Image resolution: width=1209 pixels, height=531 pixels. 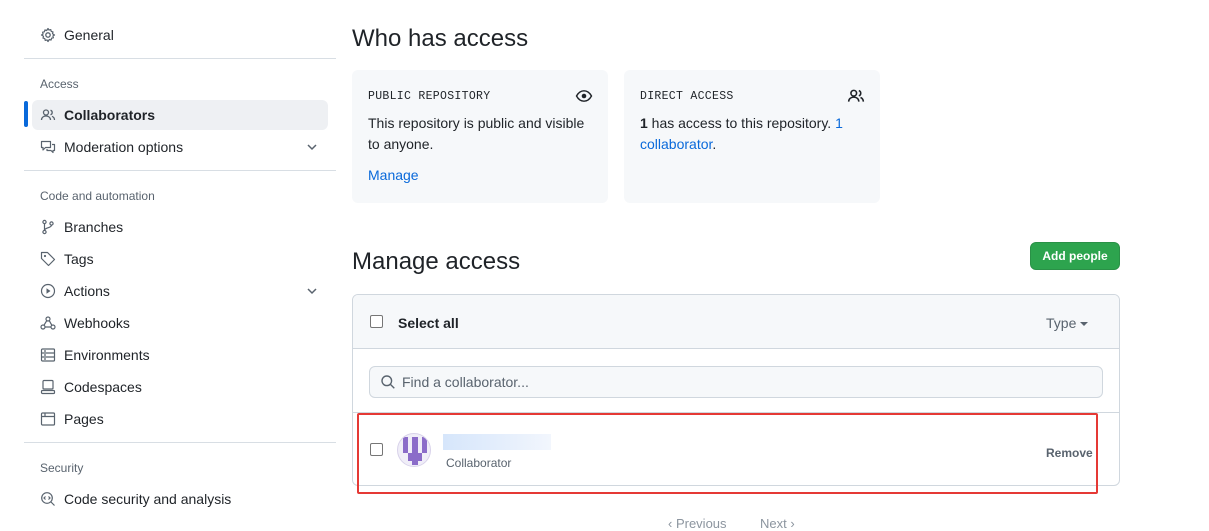 I want to click on add-people-button: Add people, so click(x=1075, y=256).